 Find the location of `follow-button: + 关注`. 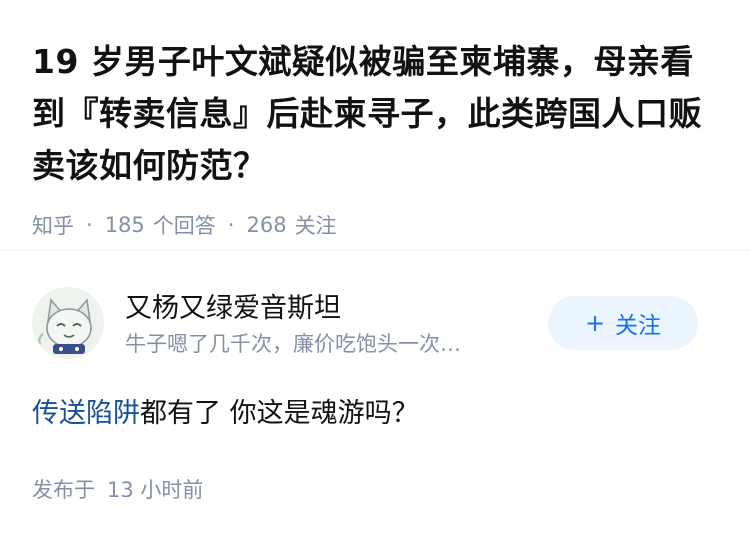

follow-button: + 关注 is located at coordinates (623, 323).